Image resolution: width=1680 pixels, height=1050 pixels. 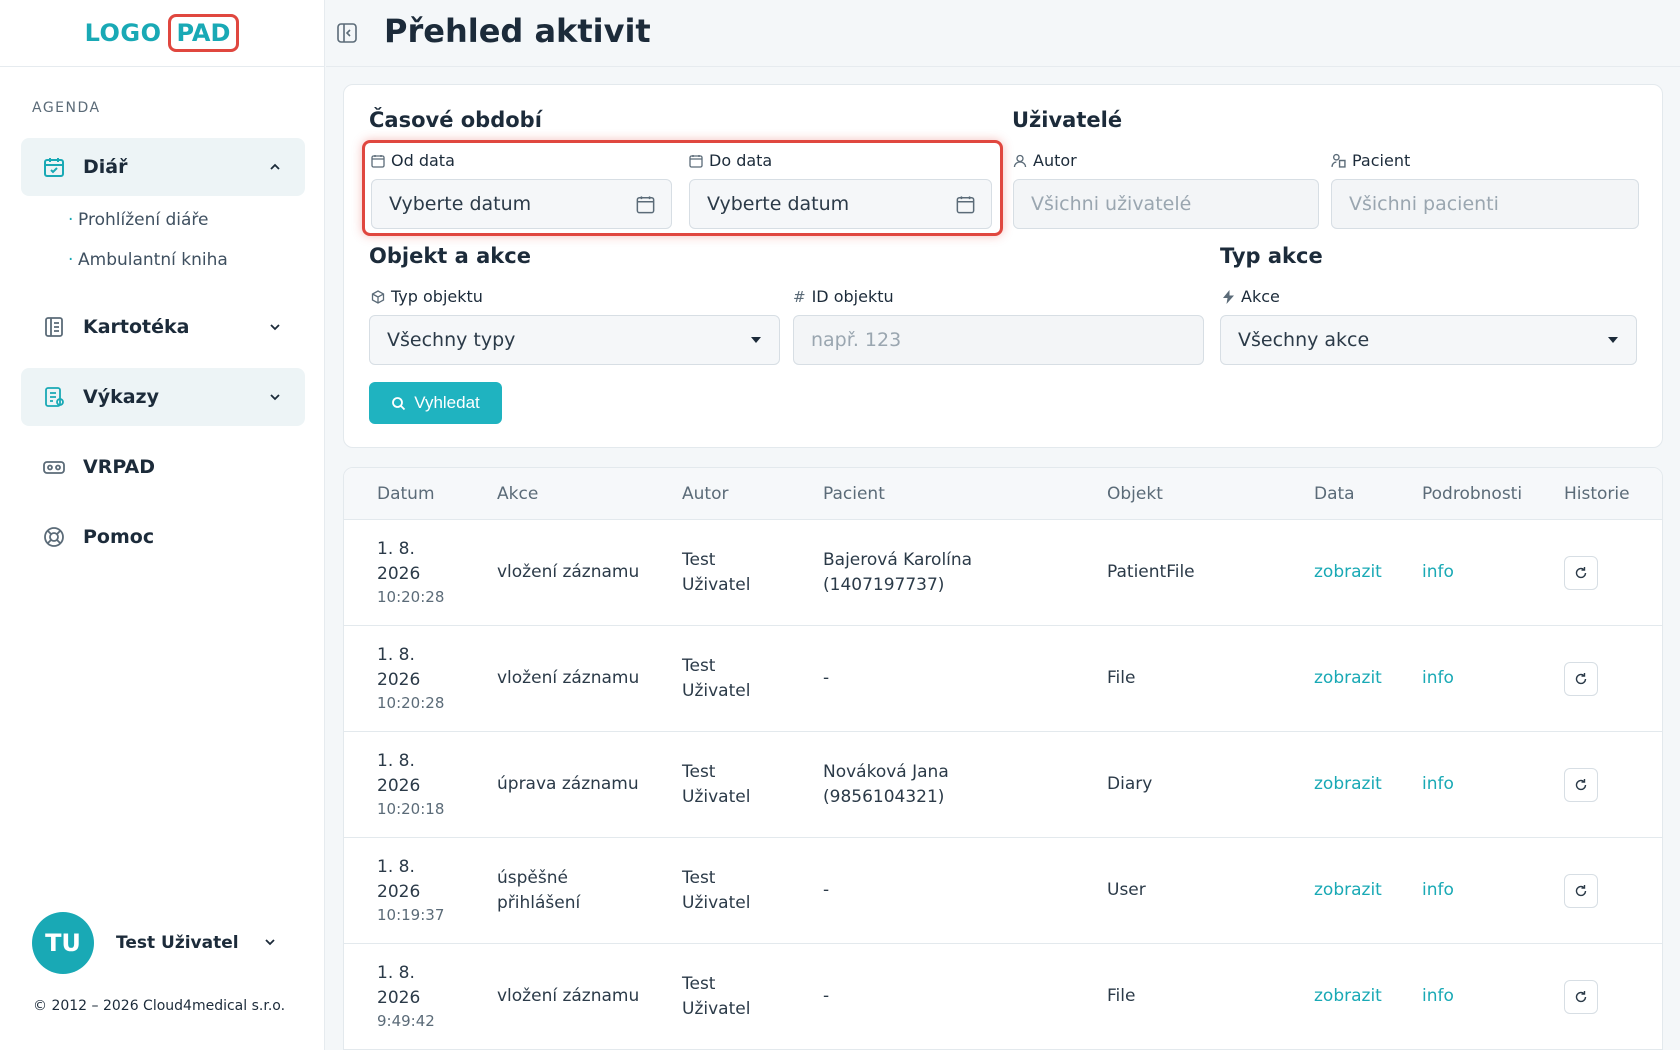 I want to click on logo-pad-text: PAD, so click(x=203, y=33).